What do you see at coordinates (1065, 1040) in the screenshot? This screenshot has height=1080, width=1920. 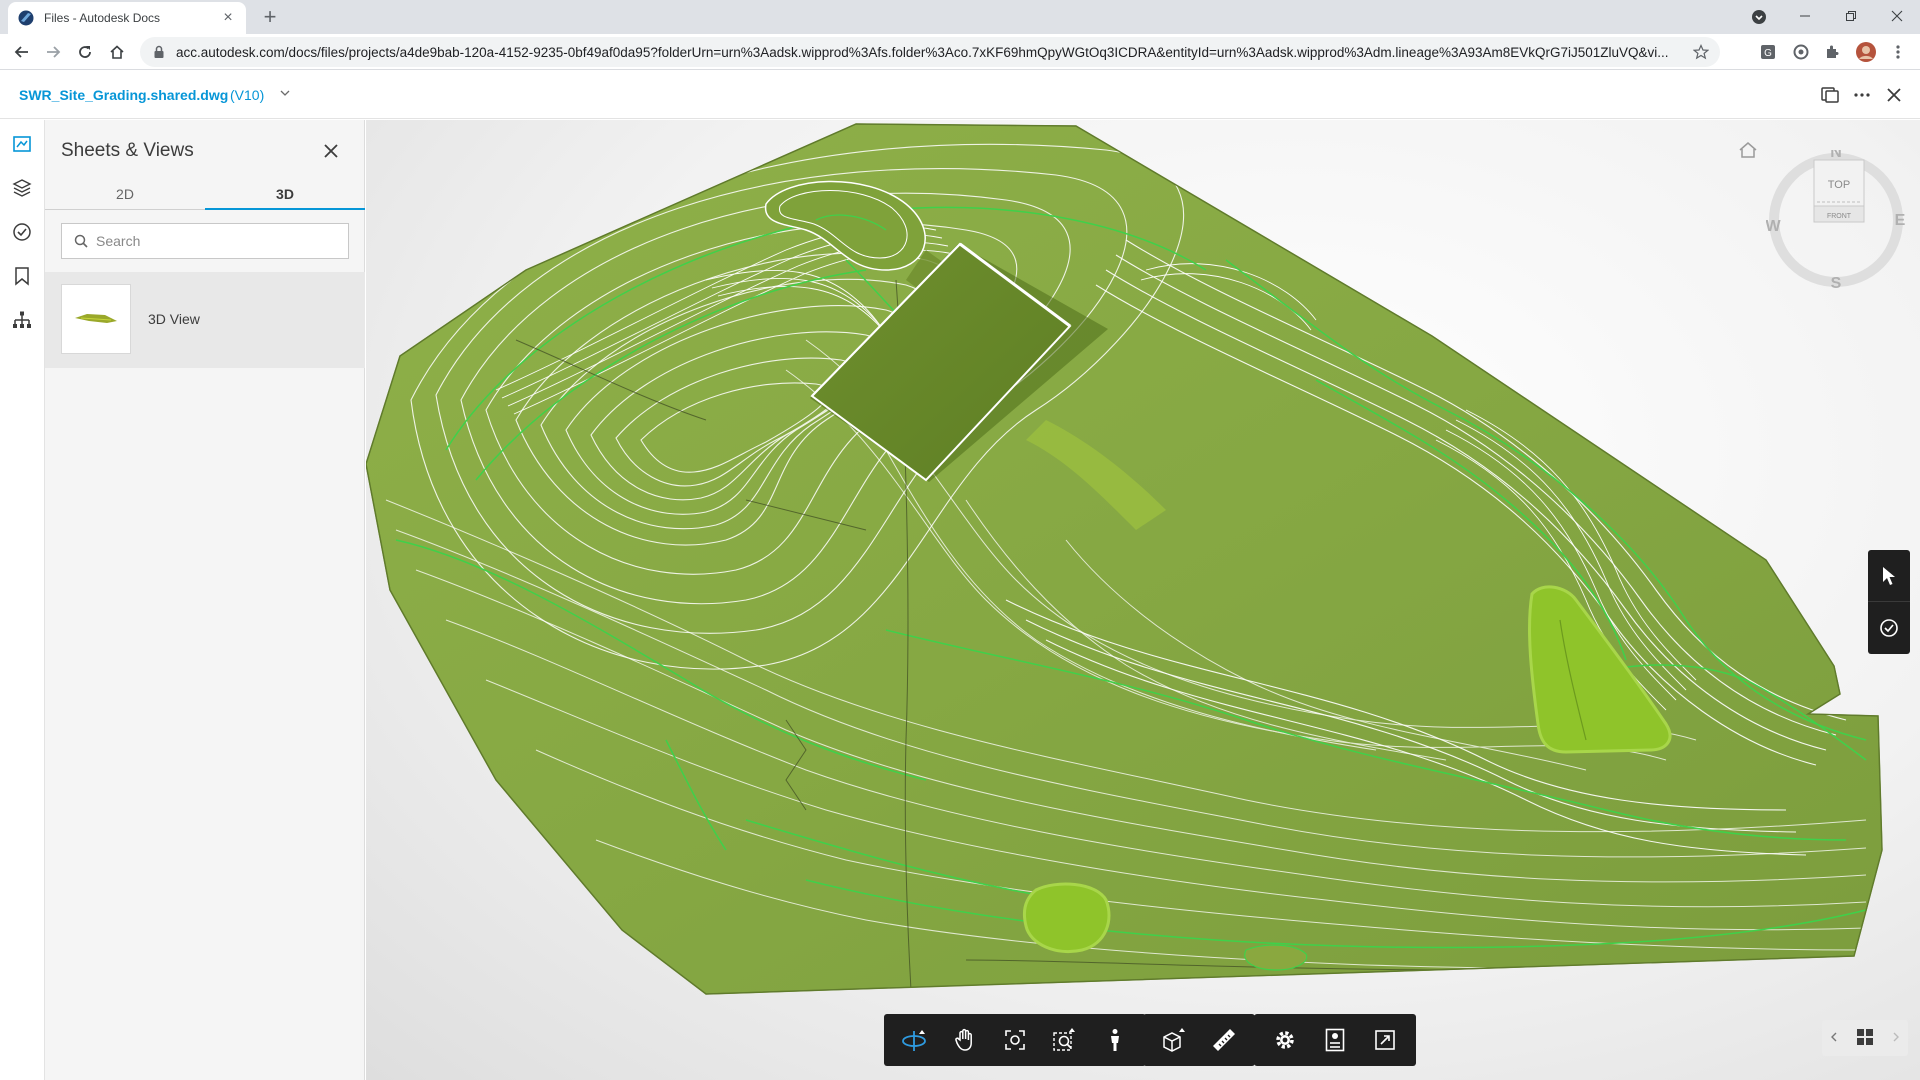 I see `zoom-window-icon` at bounding box center [1065, 1040].